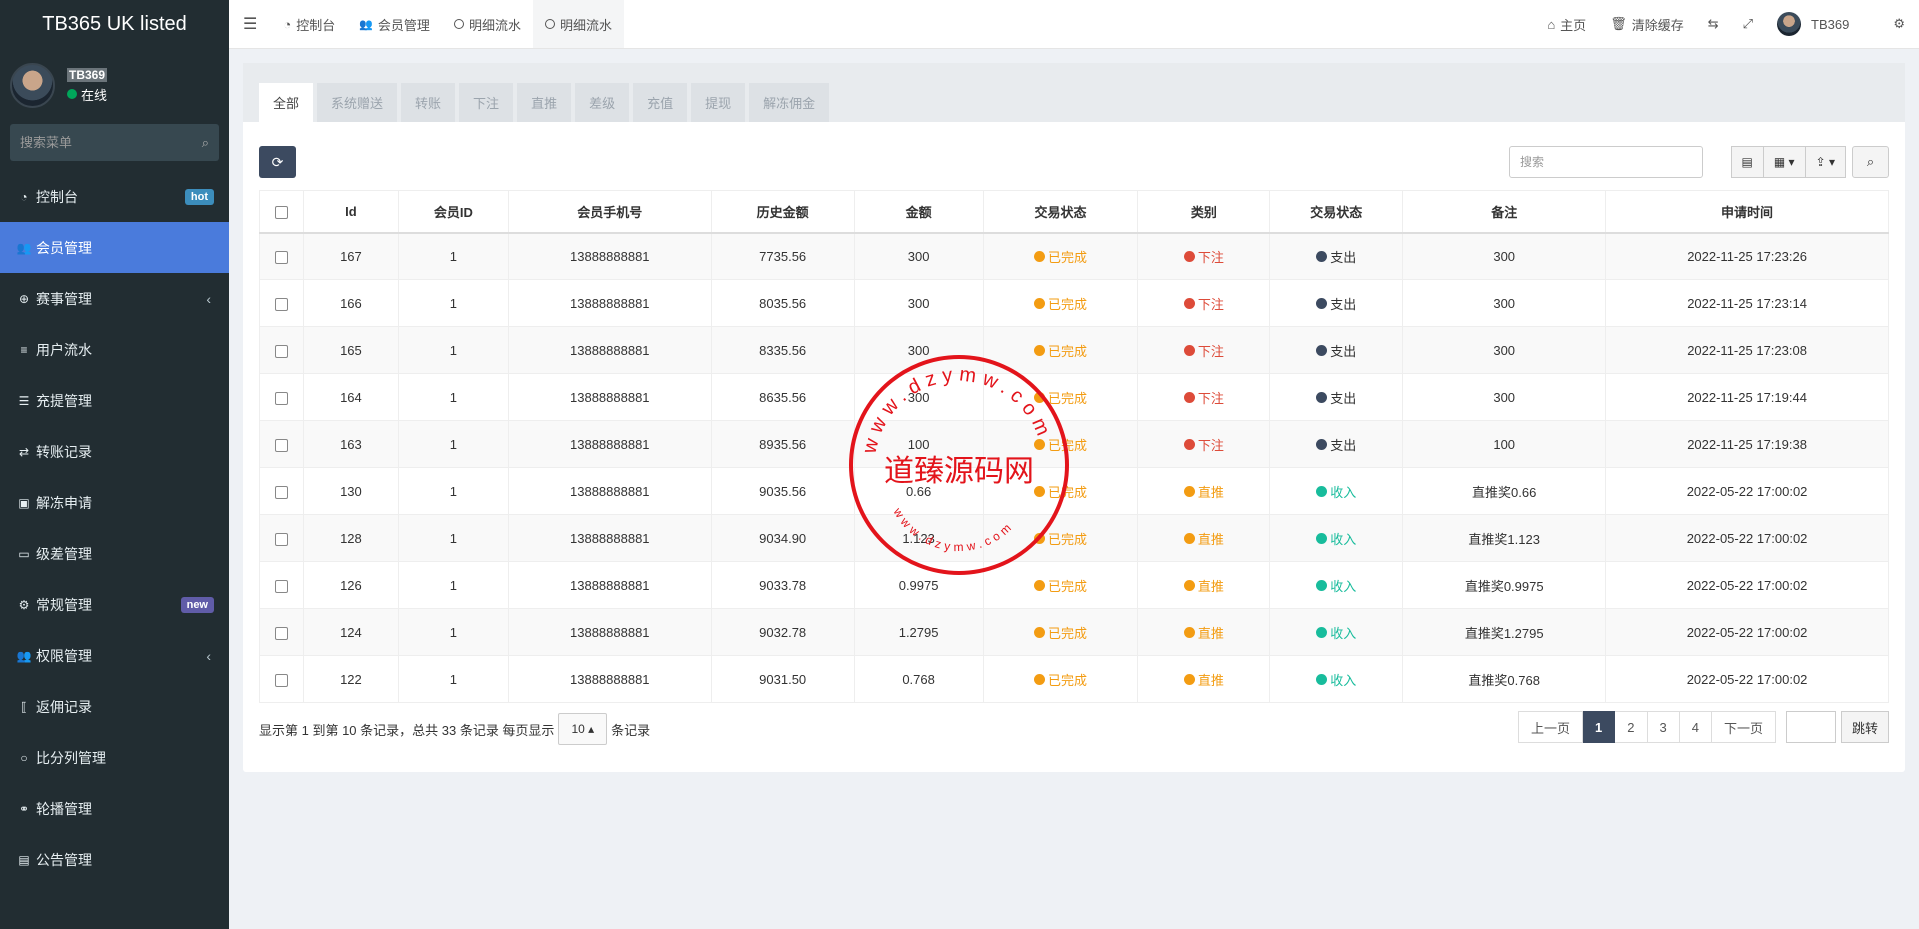 Image resolution: width=1919 pixels, height=929 pixels. What do you see at coordinates (114, 247) in the screenshot?
I see `sidebar-item-1: 👥 会员管理` at bounding box center [114, 247].